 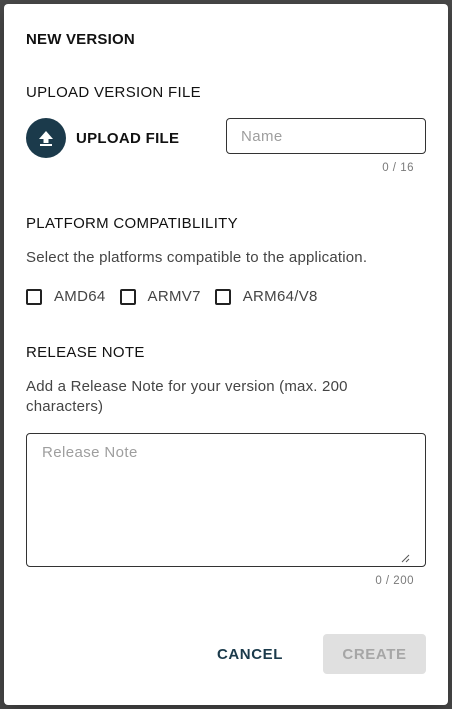 I want to click on platform-label: AMD64, so click(x=80, y=296).